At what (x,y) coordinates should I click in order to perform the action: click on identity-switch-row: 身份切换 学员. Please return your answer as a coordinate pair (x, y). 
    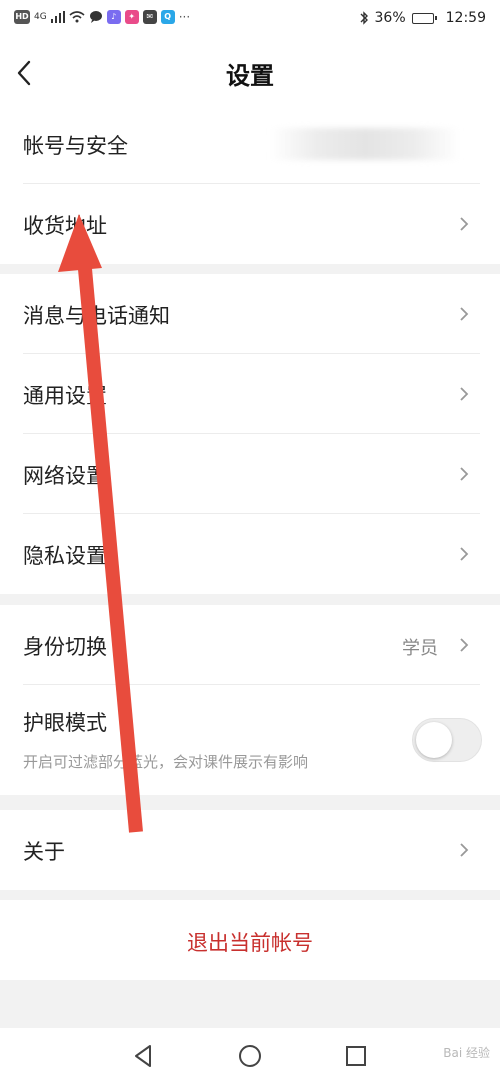
    Looking at the image, I should click on (250, 645).